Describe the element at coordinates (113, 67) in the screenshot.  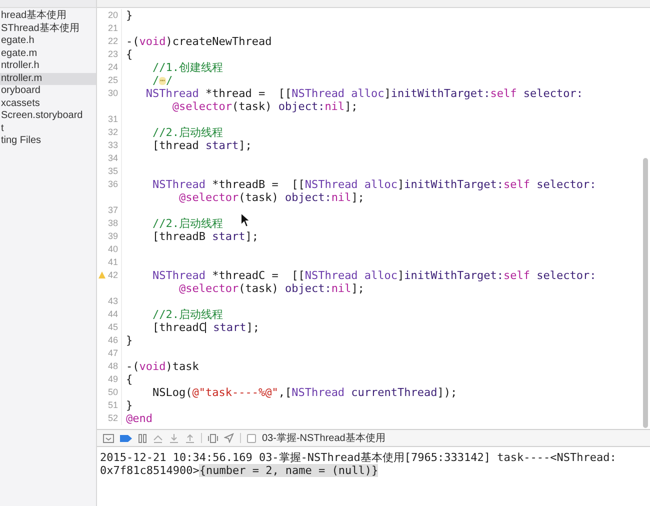
I see `line-number: 24` at that location.